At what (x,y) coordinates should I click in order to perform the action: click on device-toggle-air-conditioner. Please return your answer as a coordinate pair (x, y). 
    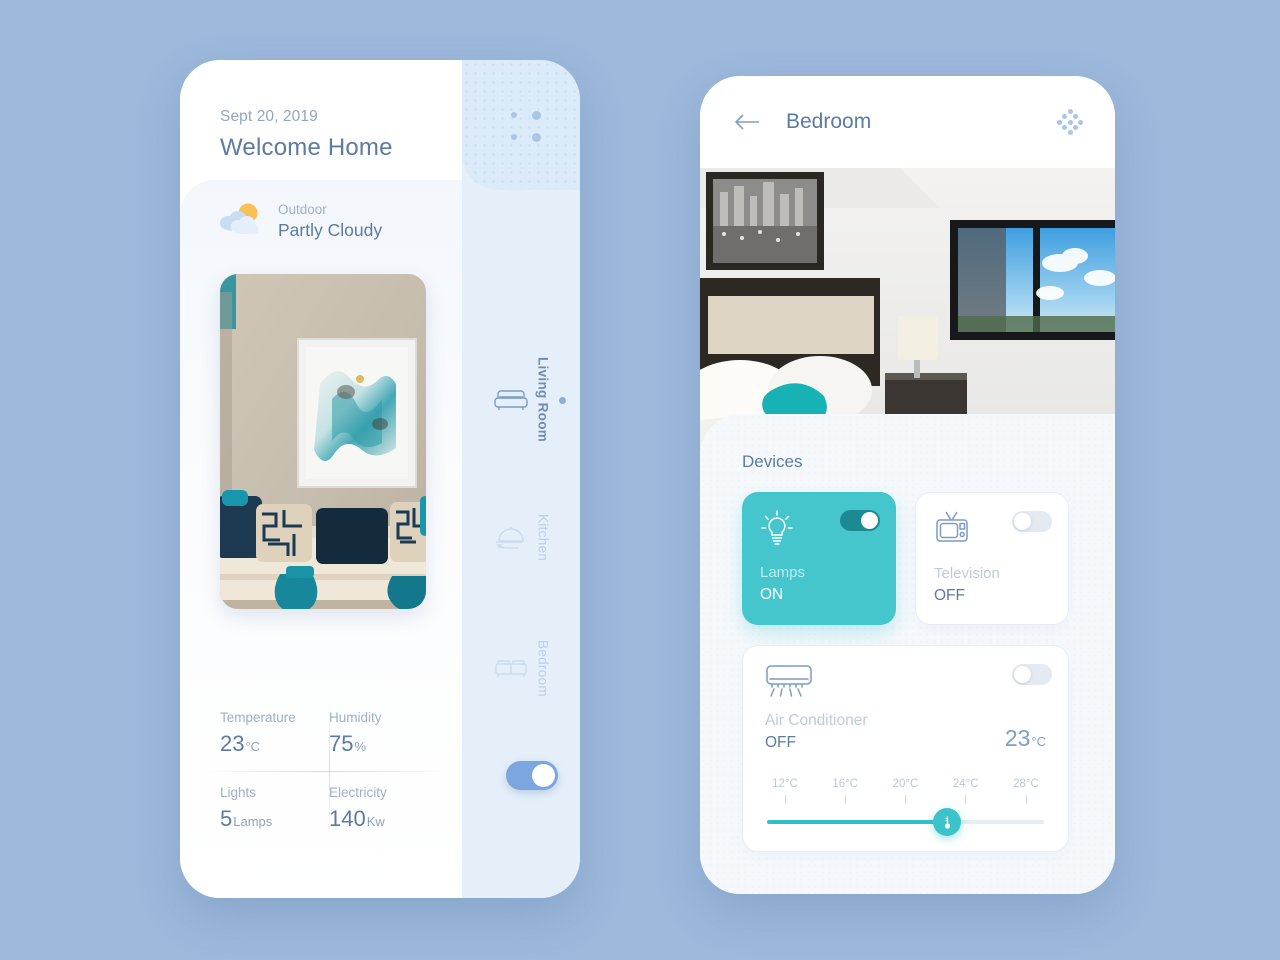
    Looking at the image, I should click on (1032, 674).